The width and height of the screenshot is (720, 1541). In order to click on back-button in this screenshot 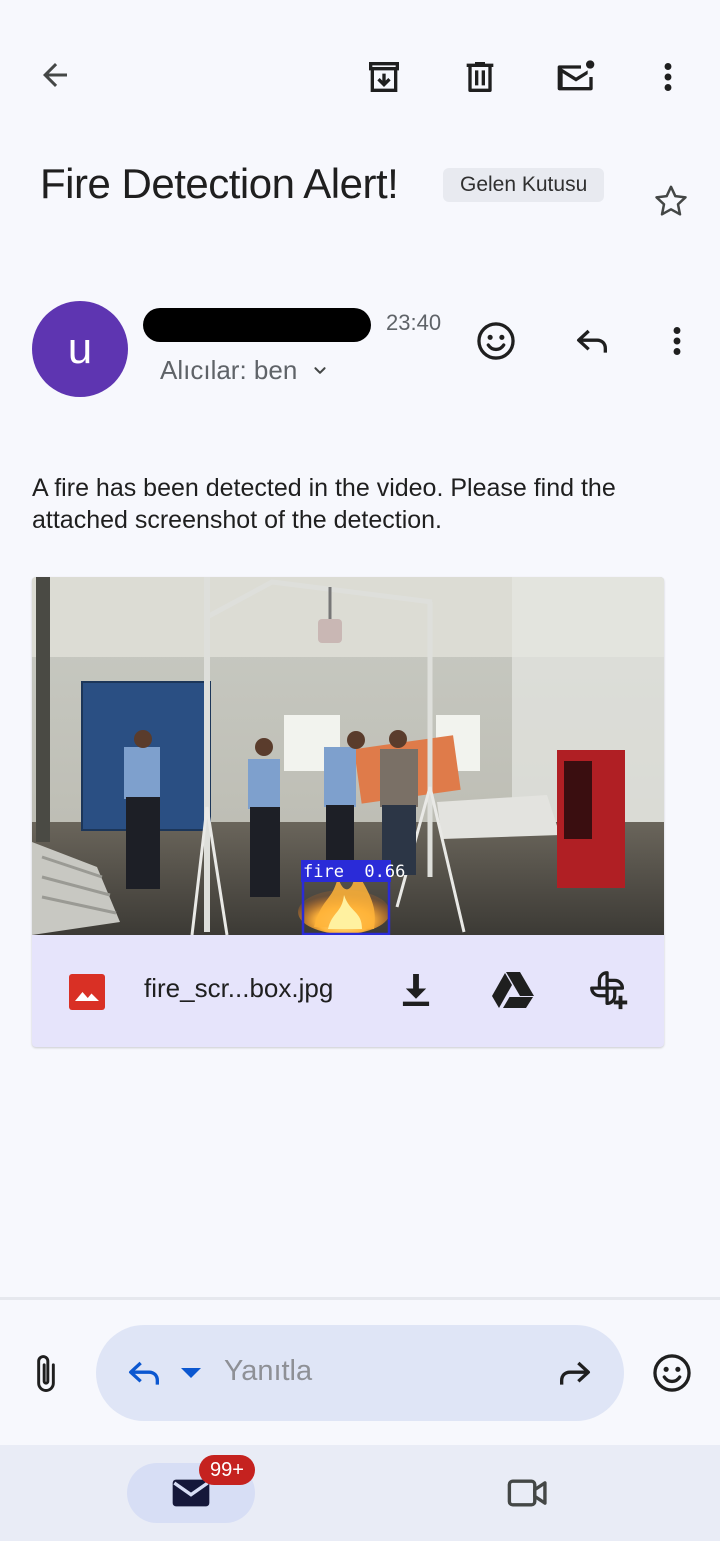, I will do `click(55, 75)`.